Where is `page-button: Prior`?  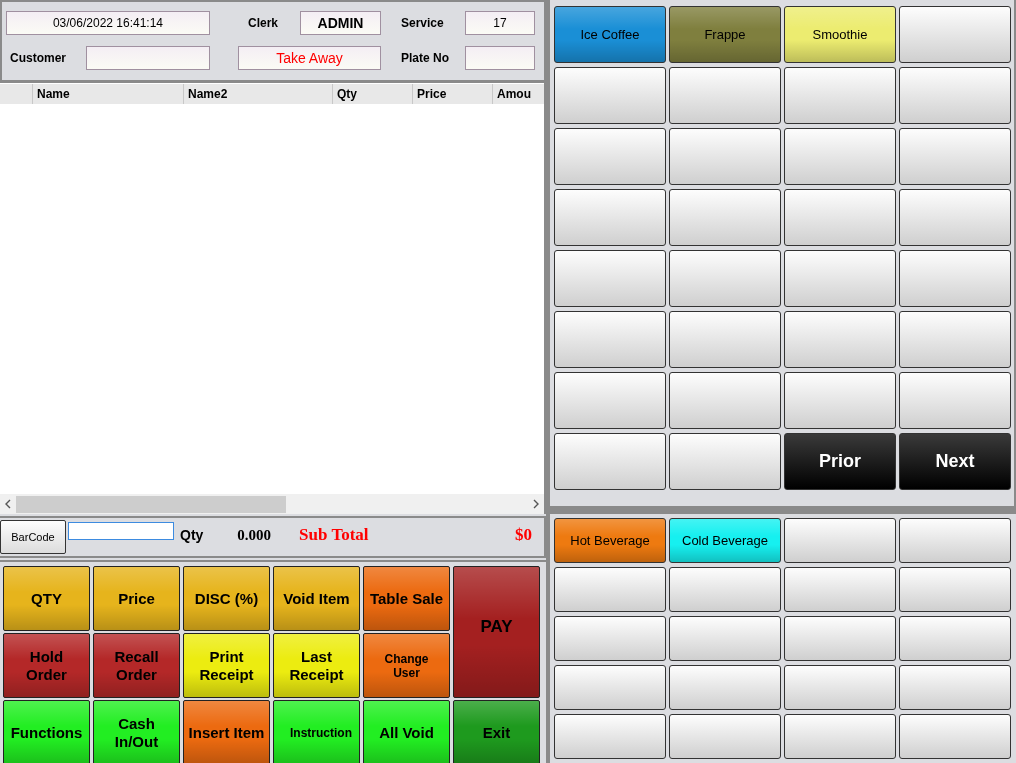
page-button: Prior is located at coordinates (840, 461).